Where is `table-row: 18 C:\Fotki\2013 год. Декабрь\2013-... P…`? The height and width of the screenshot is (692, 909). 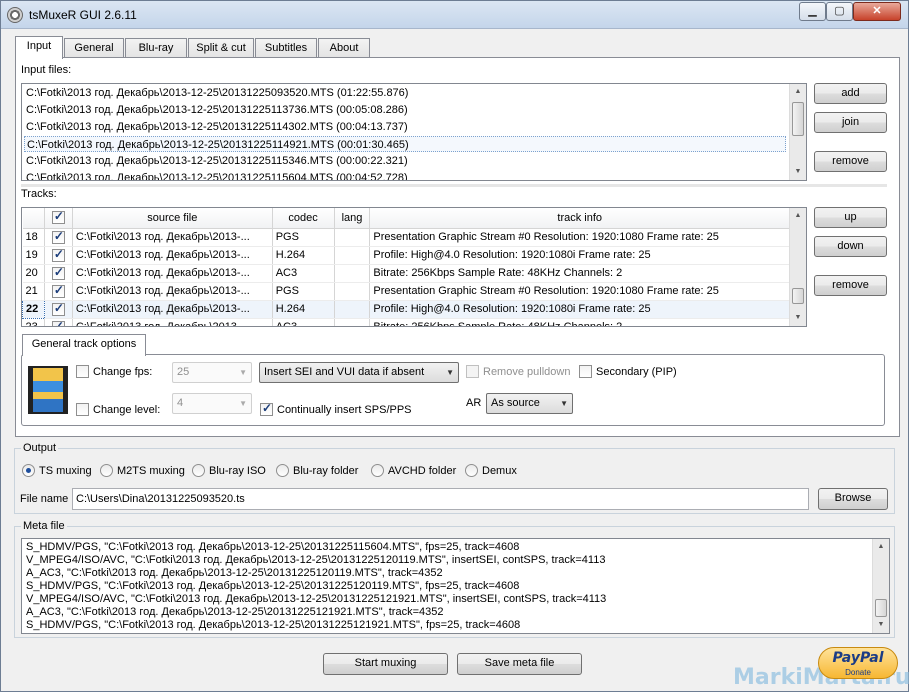
table-row: 18 C:\Fotki\2013 год. Декабрь\2013-... P… is located at coordinates (406, 237).